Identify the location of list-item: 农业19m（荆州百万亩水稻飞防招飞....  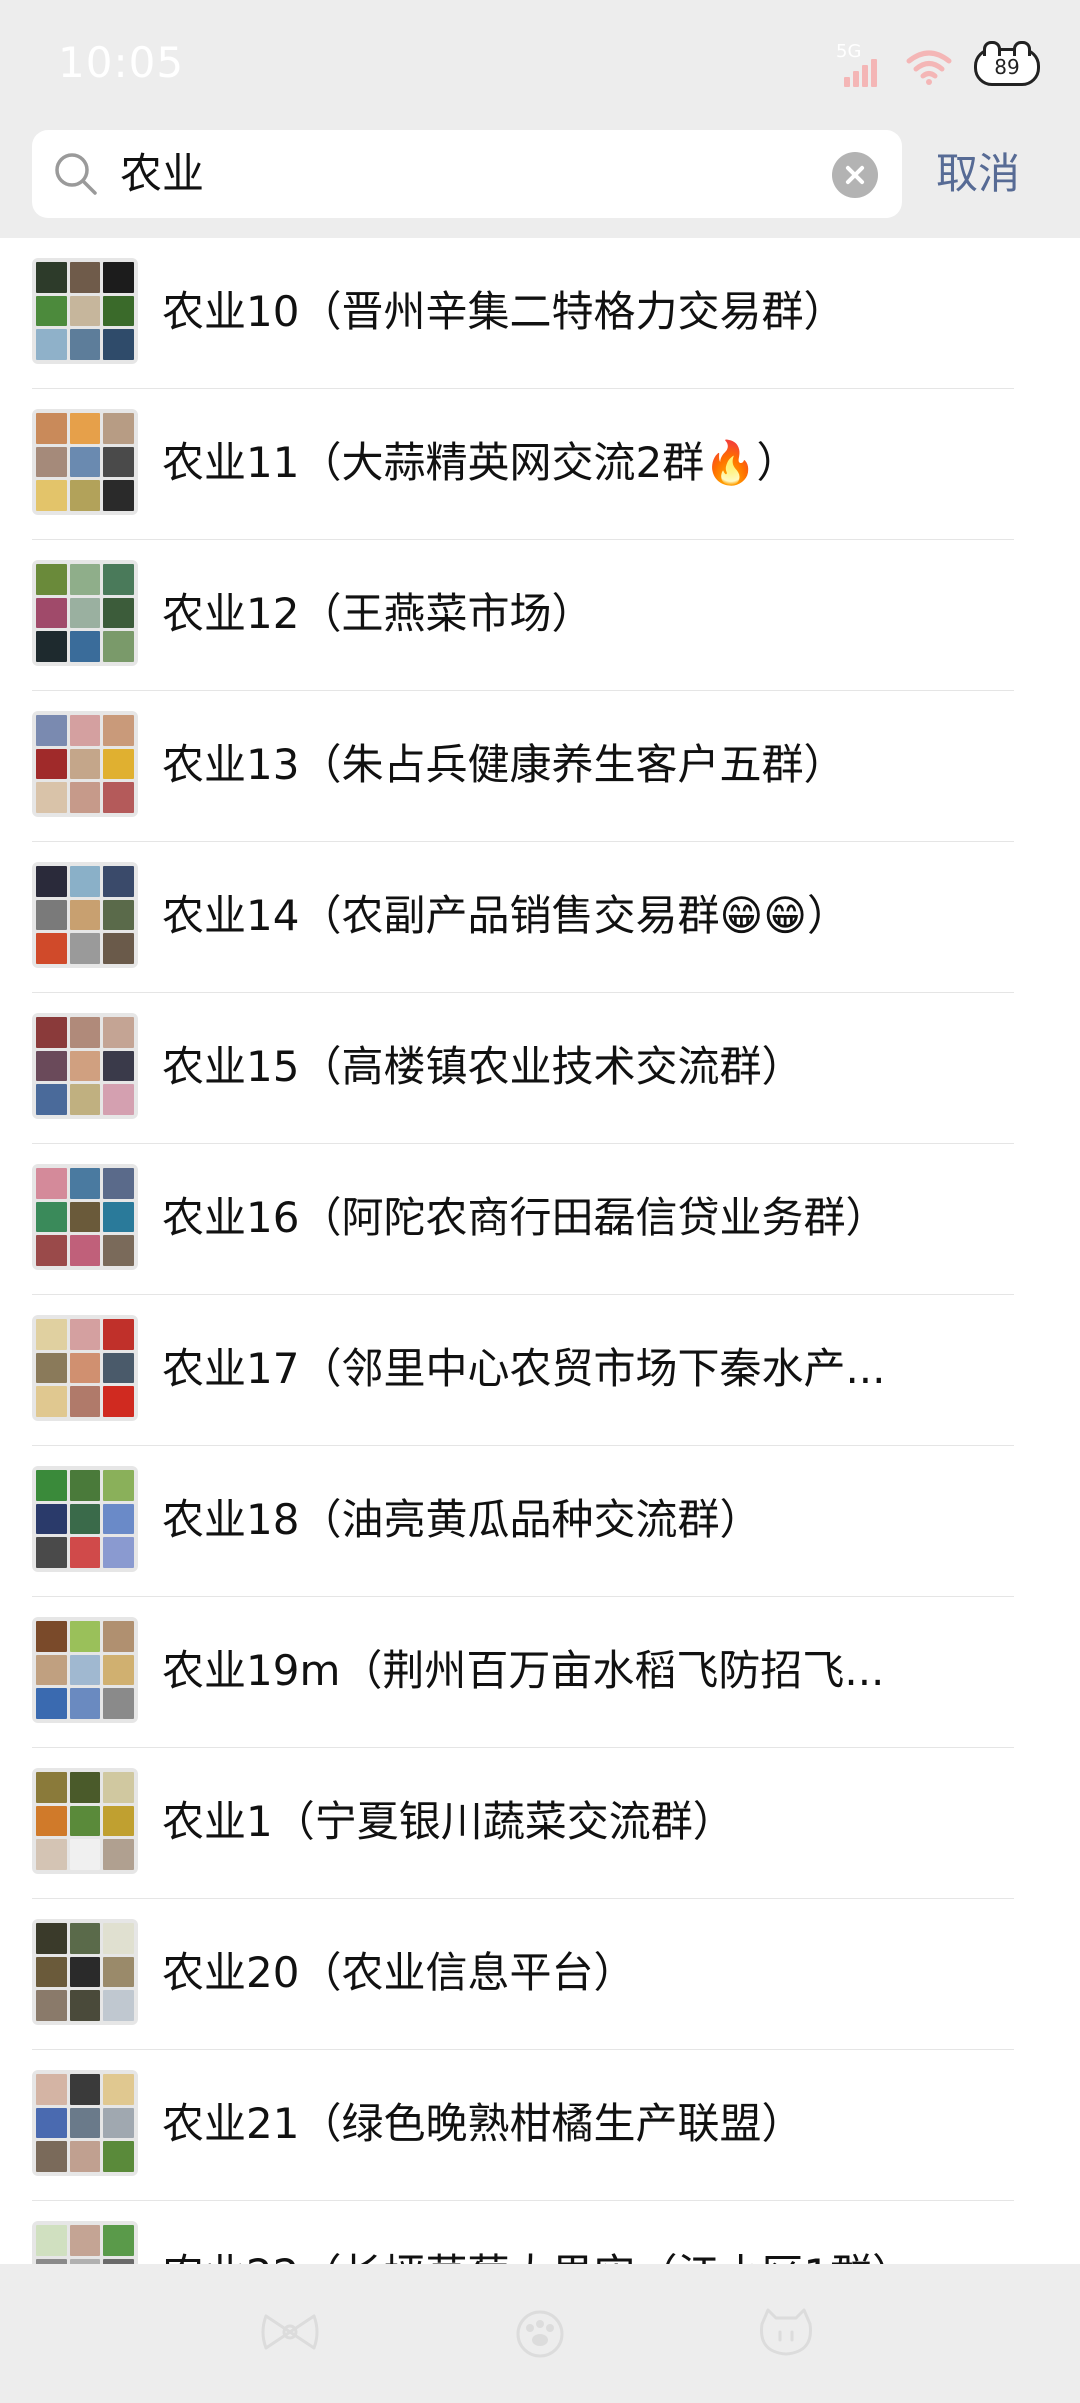
(540, 1672).